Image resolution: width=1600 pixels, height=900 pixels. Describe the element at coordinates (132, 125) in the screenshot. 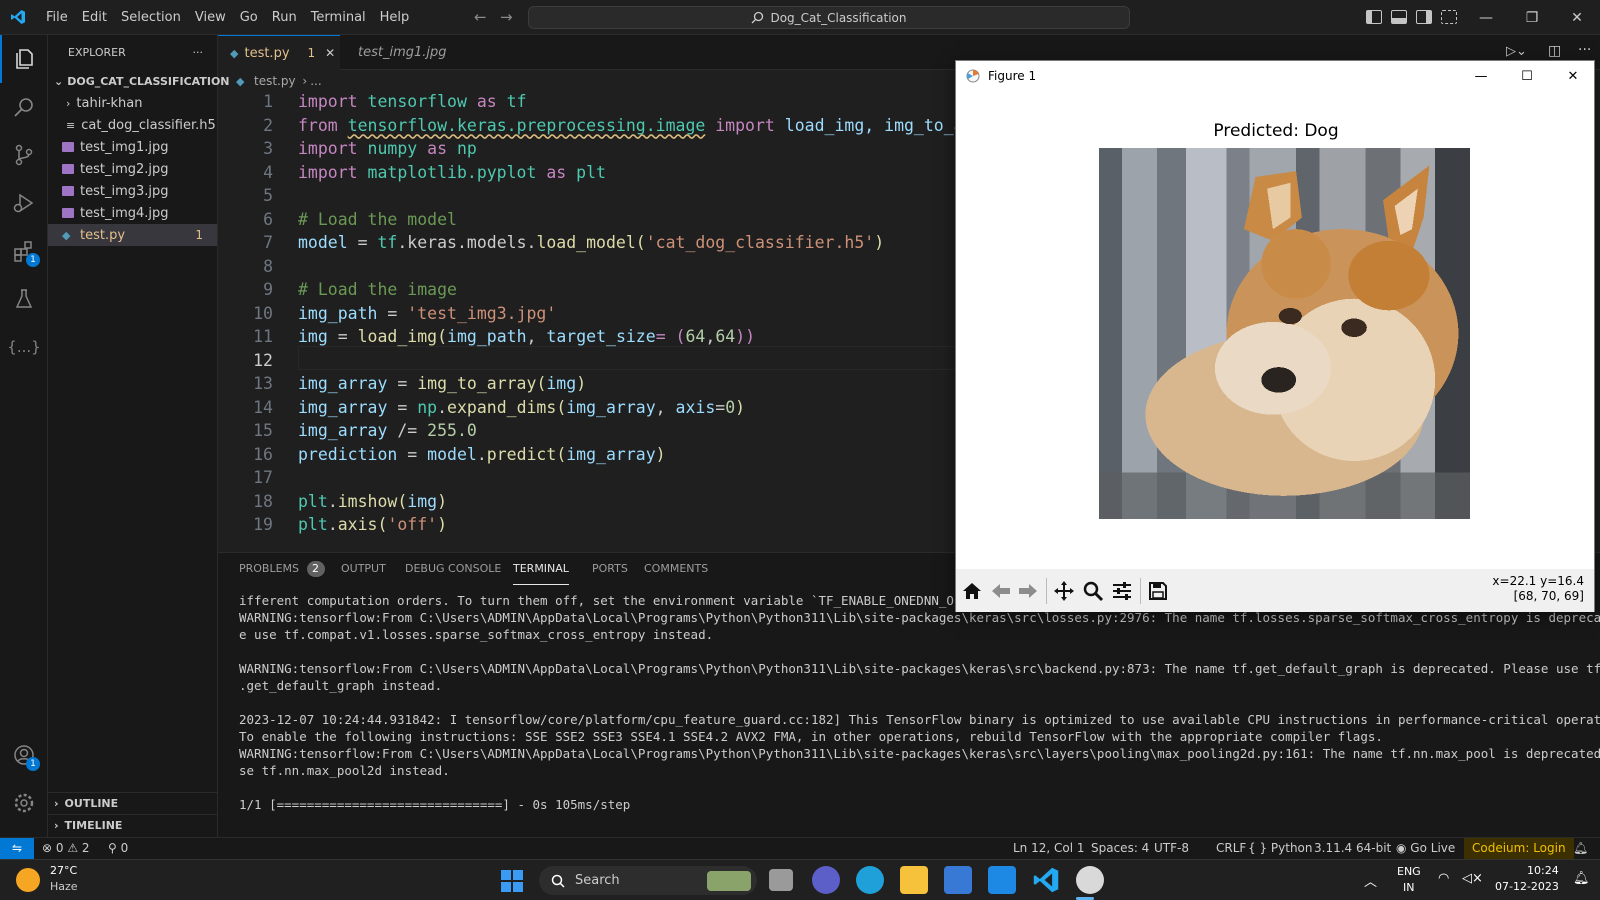

I see `tree-item-cat-dog-classifier: ≡ cat_dog_classifier.h5` at that location.